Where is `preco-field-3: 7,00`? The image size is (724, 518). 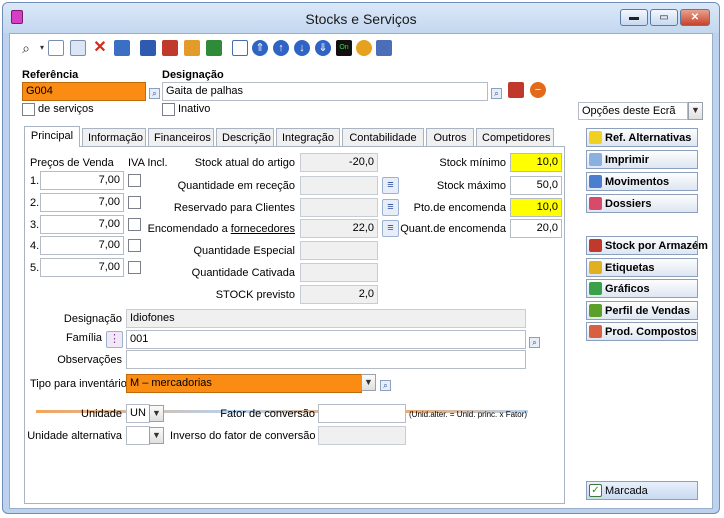
preco-field-3: 7,00 is located at coordinates (82, 224).